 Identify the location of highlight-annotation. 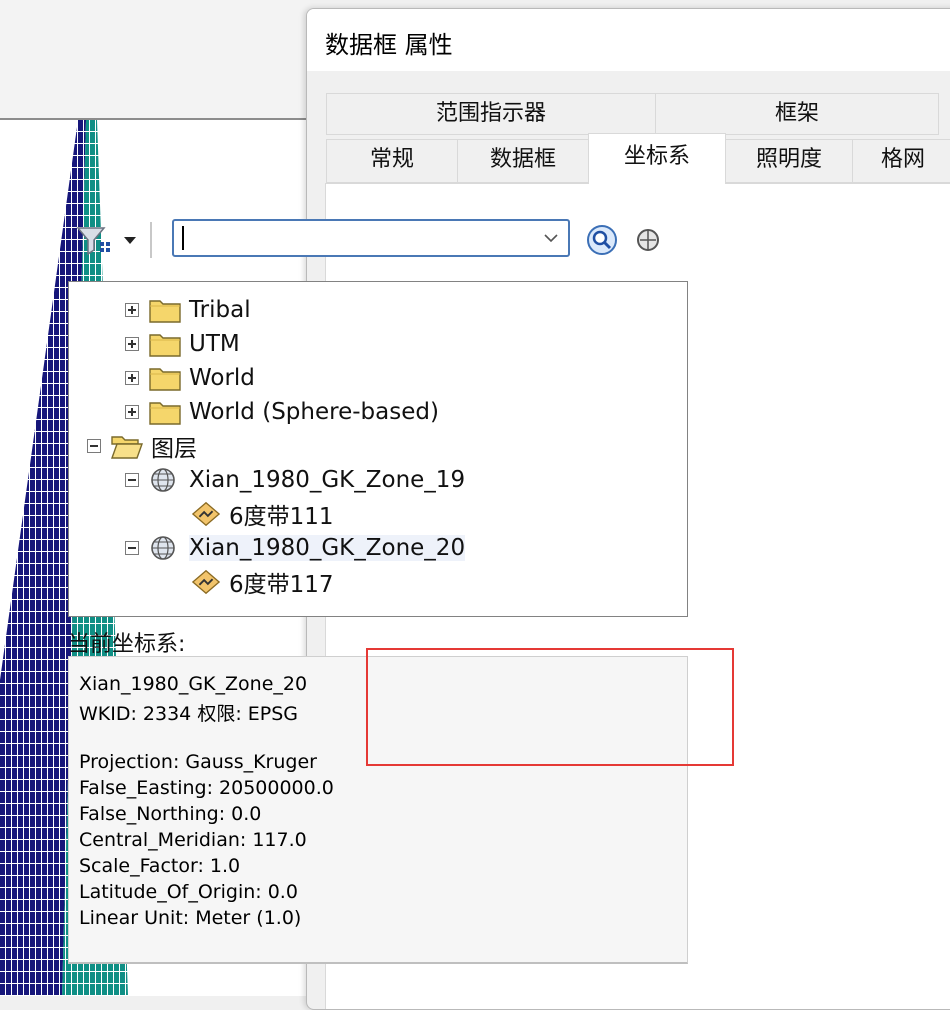
(550, 707).